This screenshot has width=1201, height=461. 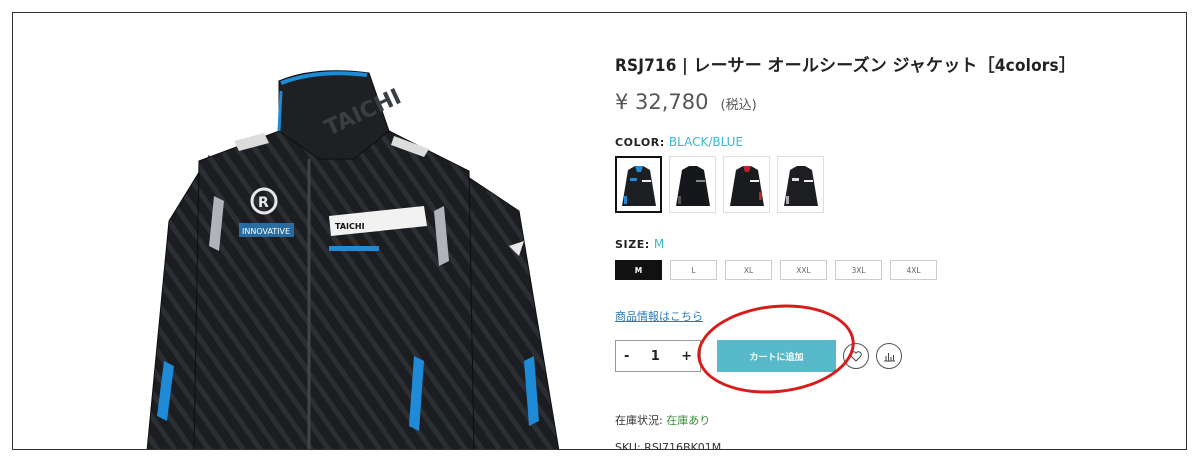 I want to click on product-title: RSJ716 | レーサー オールシーズン ジャケット［4colors］, so click(x=846, y=66).